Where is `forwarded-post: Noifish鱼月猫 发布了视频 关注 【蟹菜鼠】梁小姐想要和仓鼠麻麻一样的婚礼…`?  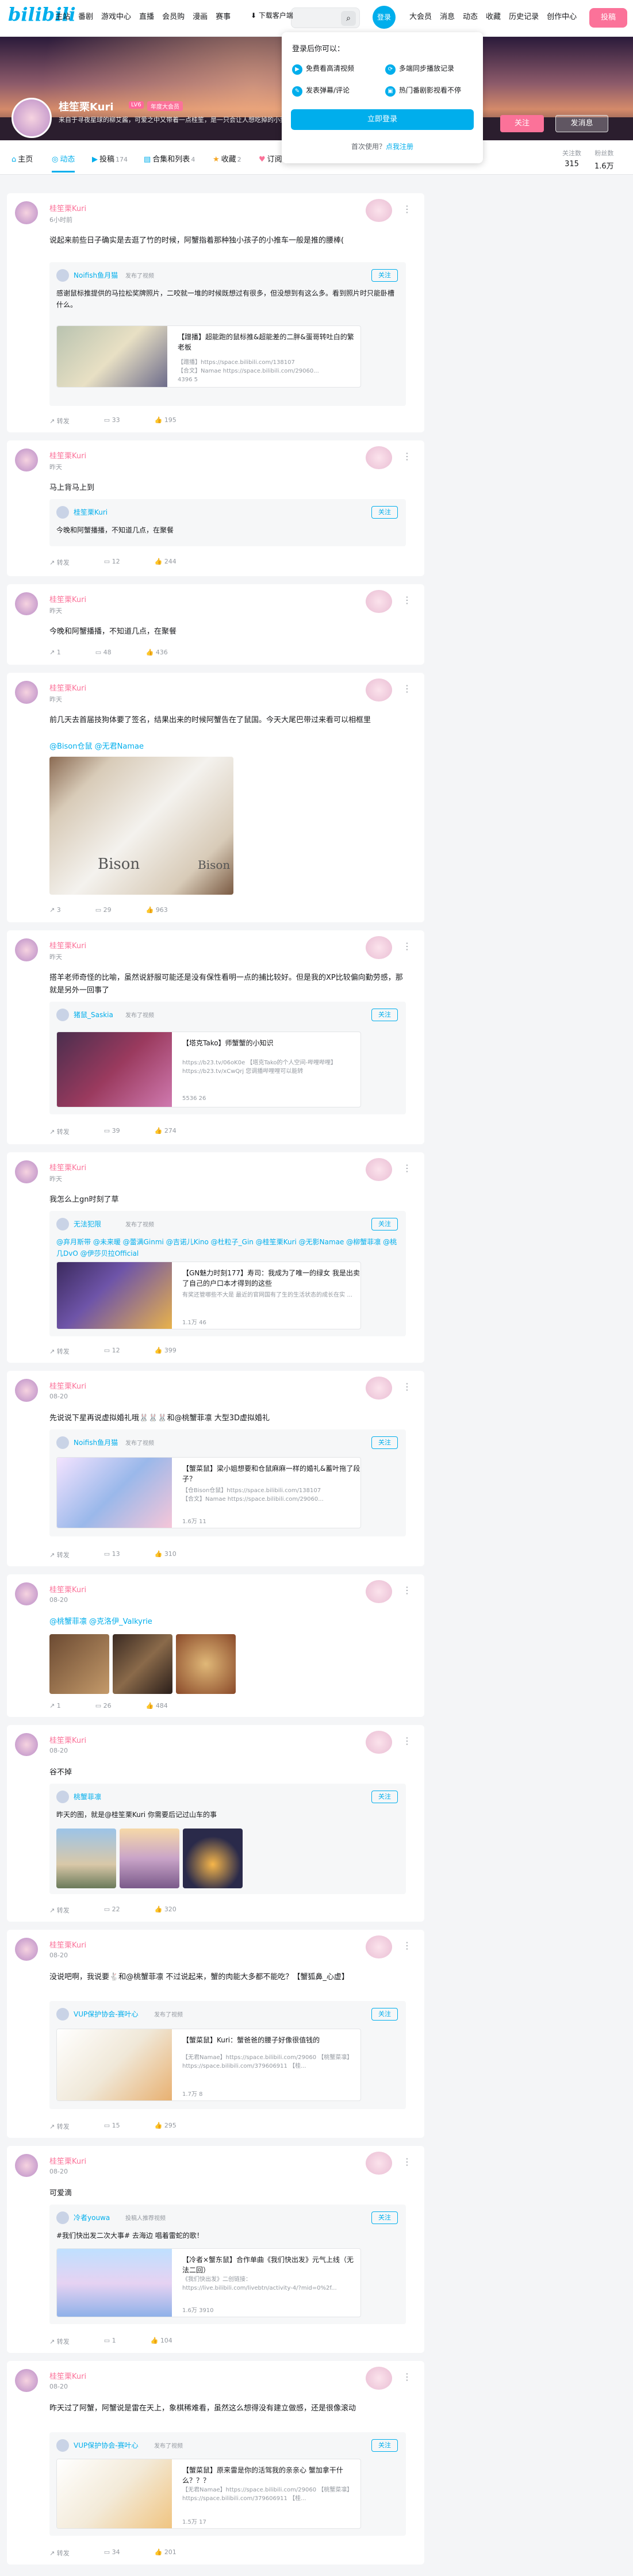
forwarded-post: Noifish鱼月猫 发布了视频 关注 【蟹菜鼠】梁小姐想要和仓鼠麻麻一样的婚礼… is located at coordinates (228, 1482).